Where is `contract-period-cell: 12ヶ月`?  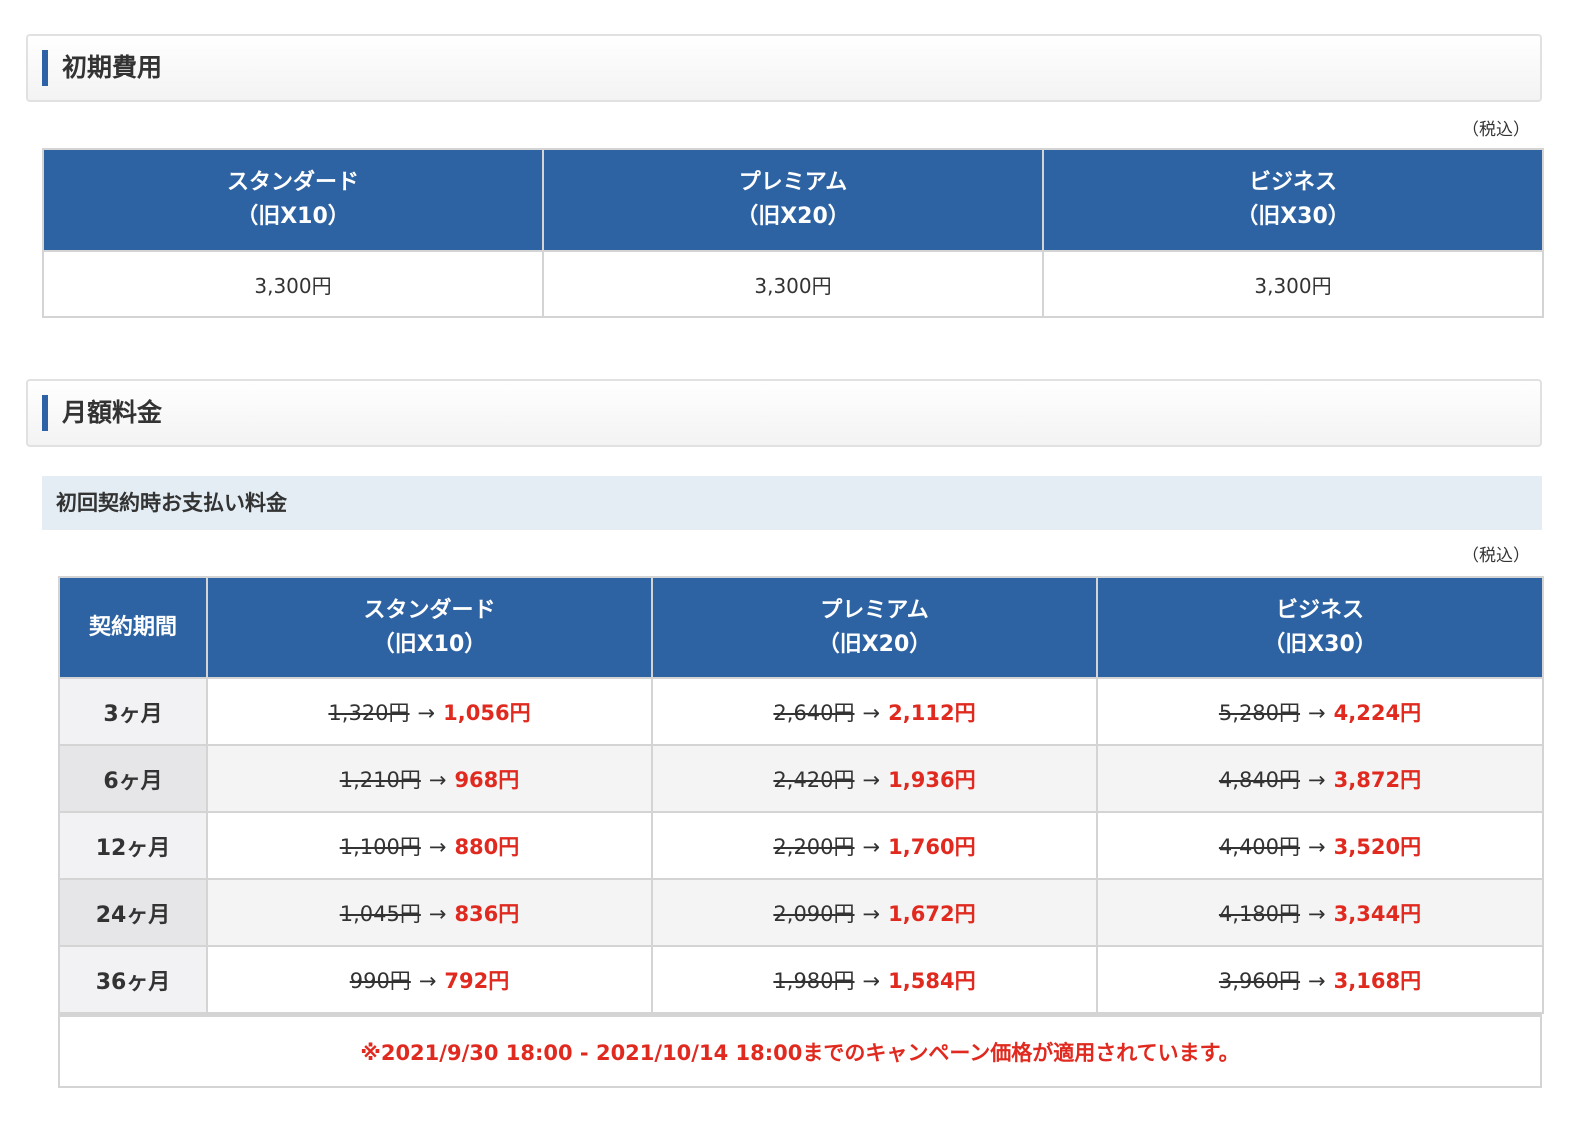 contract-period-cell: 12ヶ月 is located at coordinates (133, 845).